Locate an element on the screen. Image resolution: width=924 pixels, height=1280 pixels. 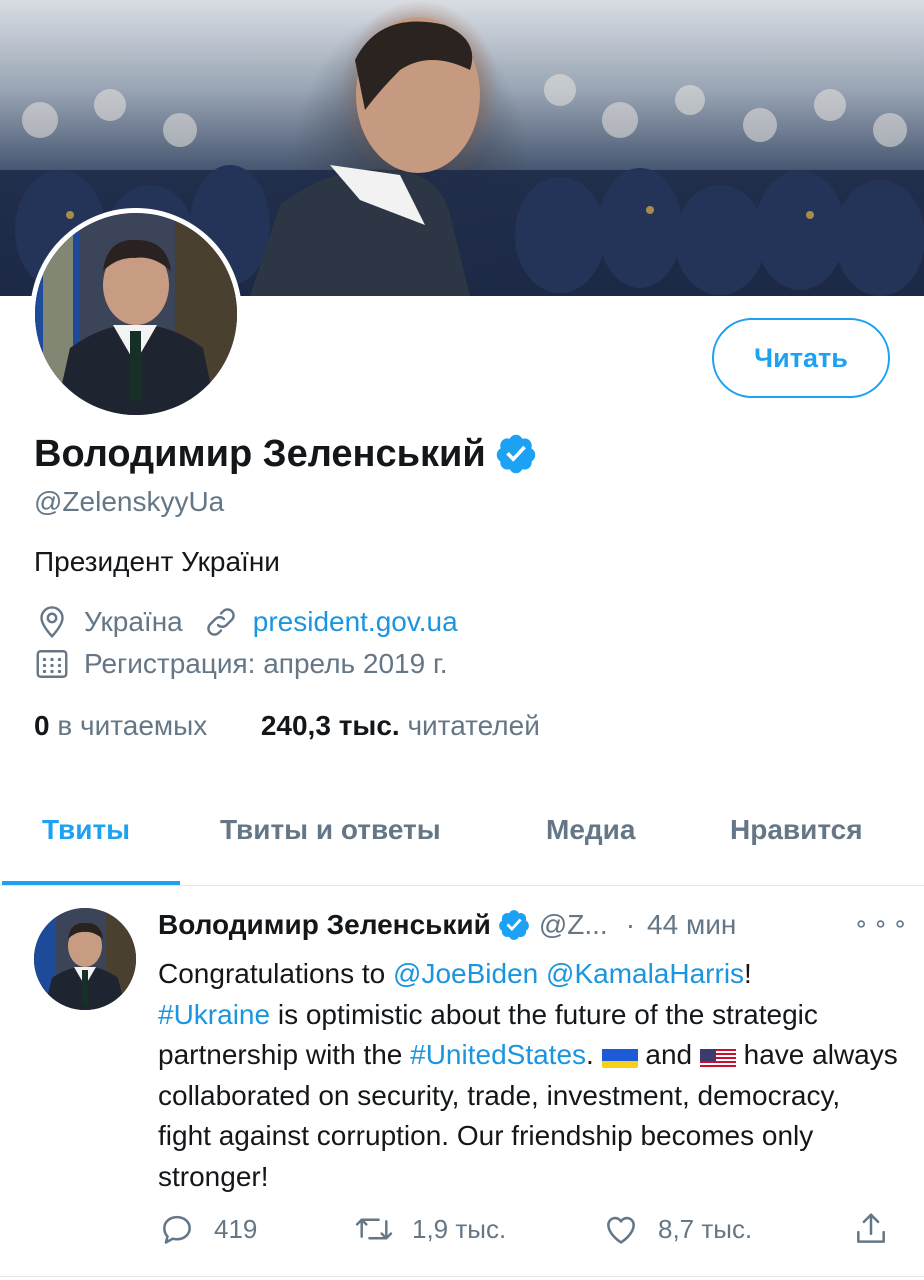
profile-meta-location-row: Україна president.gov.ua is located at coordinates (246, 622).